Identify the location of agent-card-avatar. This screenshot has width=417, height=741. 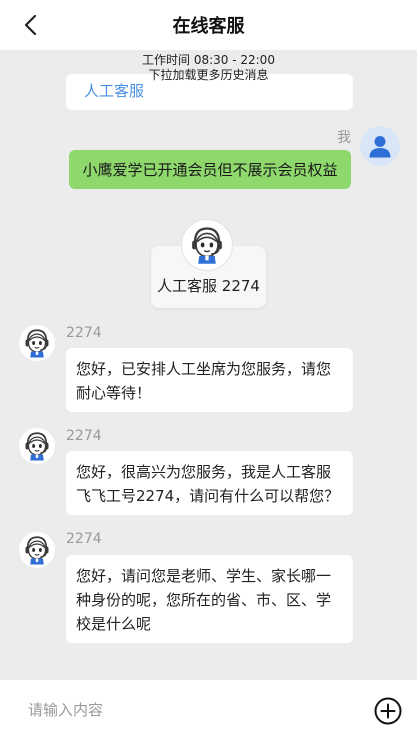
(207, 245).